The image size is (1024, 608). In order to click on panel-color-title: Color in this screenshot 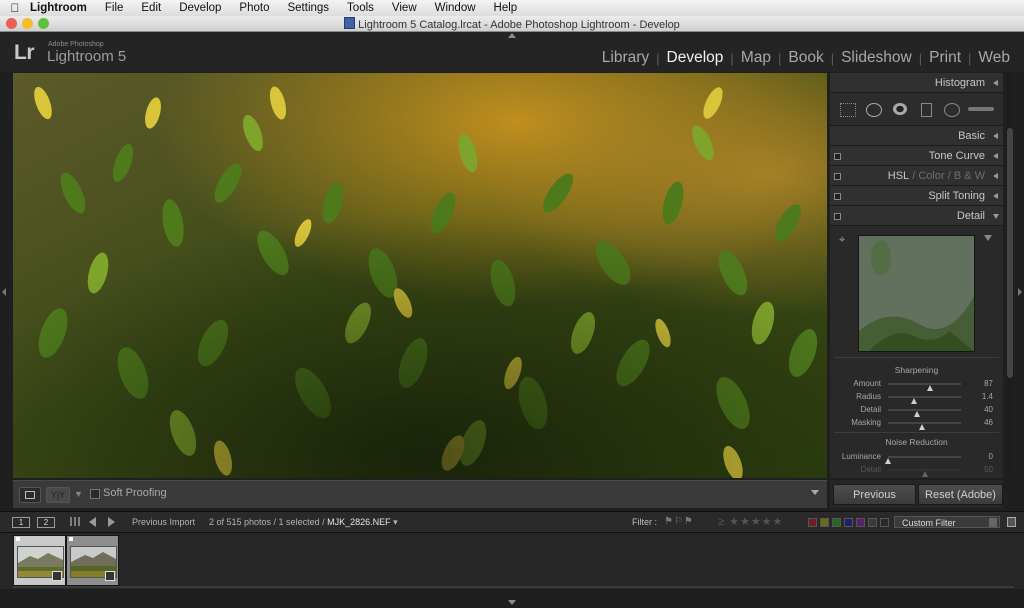, I will do `click(931, 176)`.